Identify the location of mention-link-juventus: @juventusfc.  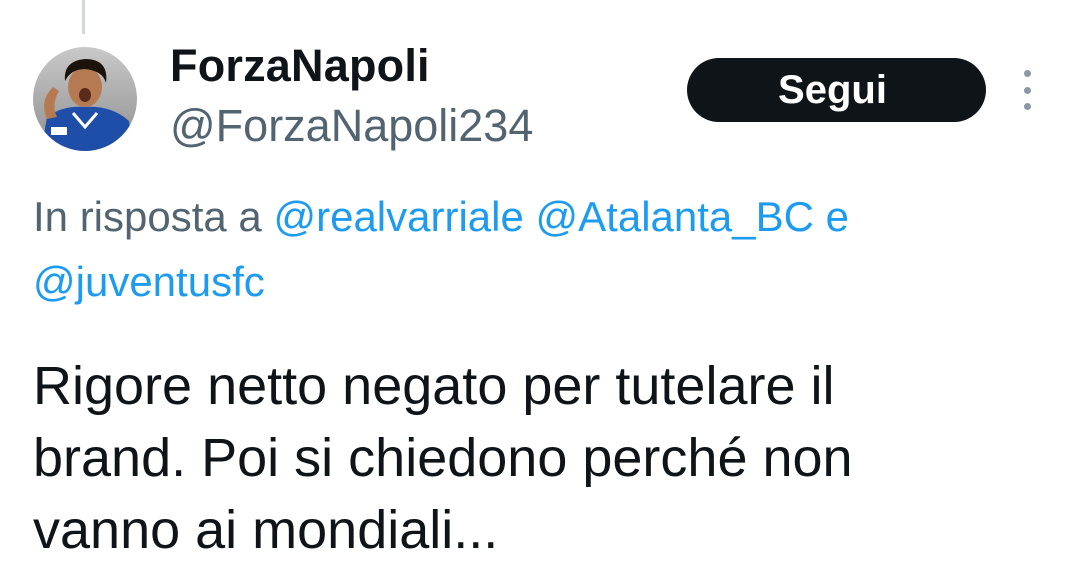
(149, 281).